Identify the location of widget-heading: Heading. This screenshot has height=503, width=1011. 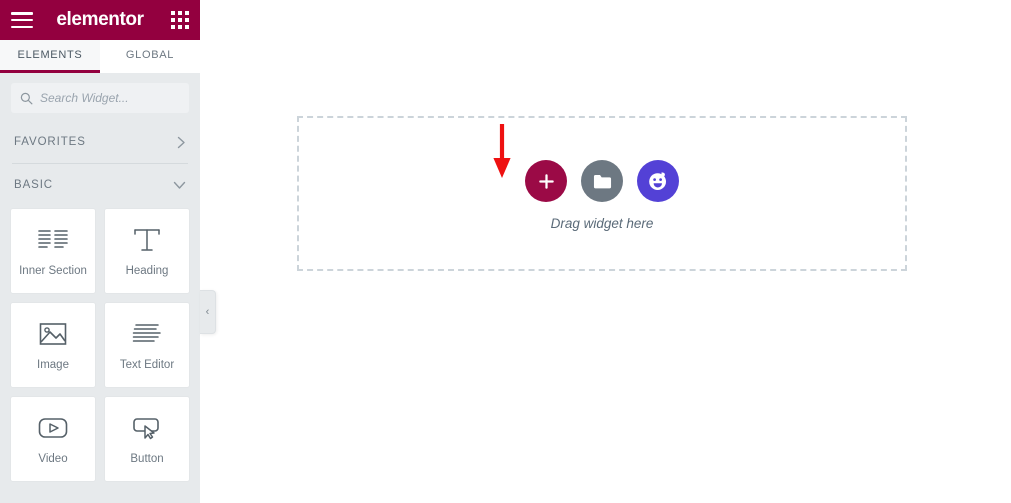
(147, 251).